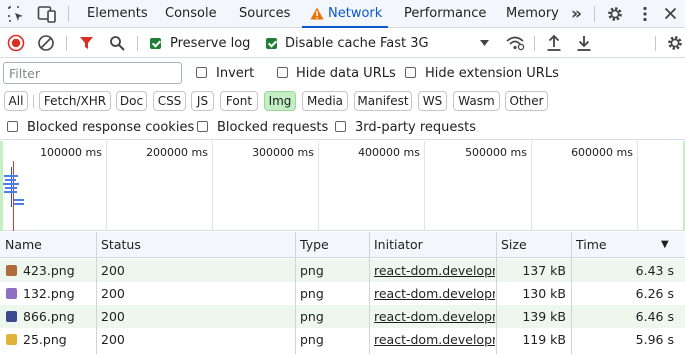  I want to click on request-name: 423.png, so click(49, 270).